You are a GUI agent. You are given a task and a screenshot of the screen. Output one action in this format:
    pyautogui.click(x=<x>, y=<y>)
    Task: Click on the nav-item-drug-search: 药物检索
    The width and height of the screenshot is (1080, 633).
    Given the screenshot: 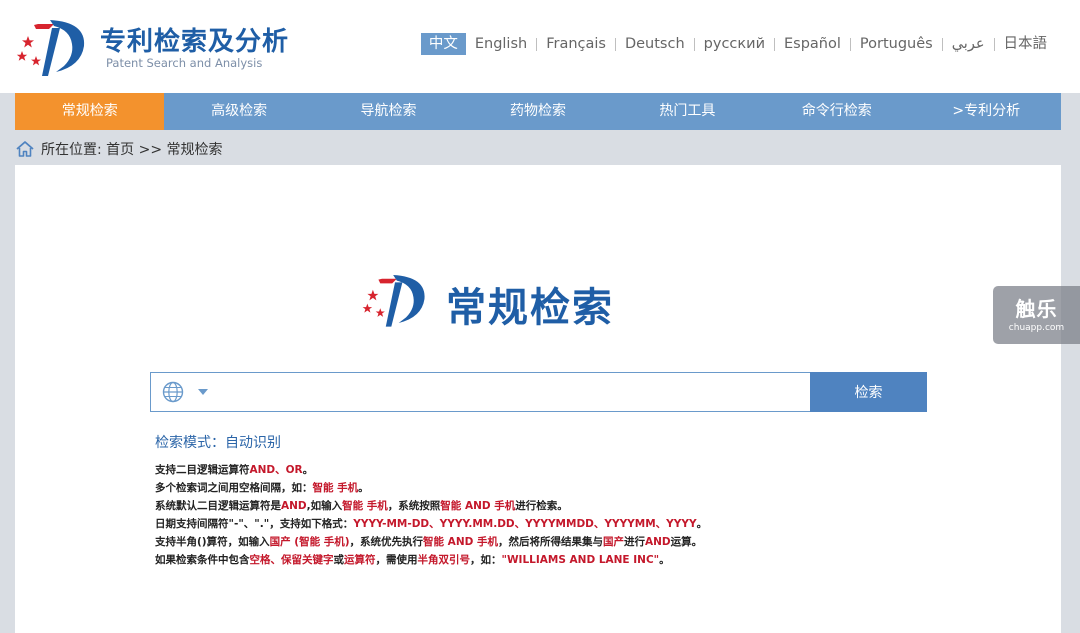 What is the action you would take?
    pyautogui.click(x=537, y=111)
    